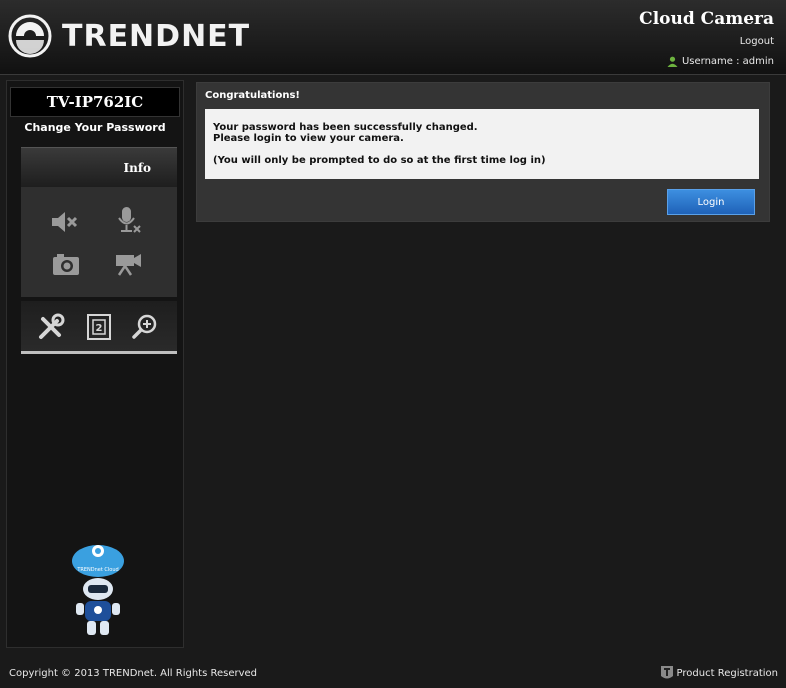  What do you see at coordinates (666, 672) in the screenshot?
I see `registration-icon` at bounding box center [666, 672].